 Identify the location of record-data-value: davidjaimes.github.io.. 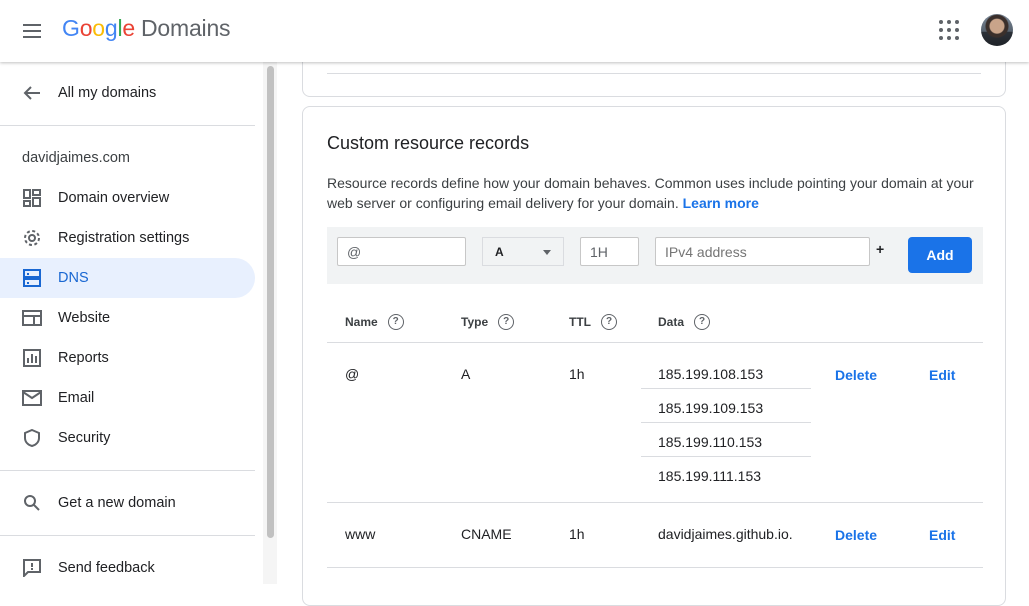
(725, 534).